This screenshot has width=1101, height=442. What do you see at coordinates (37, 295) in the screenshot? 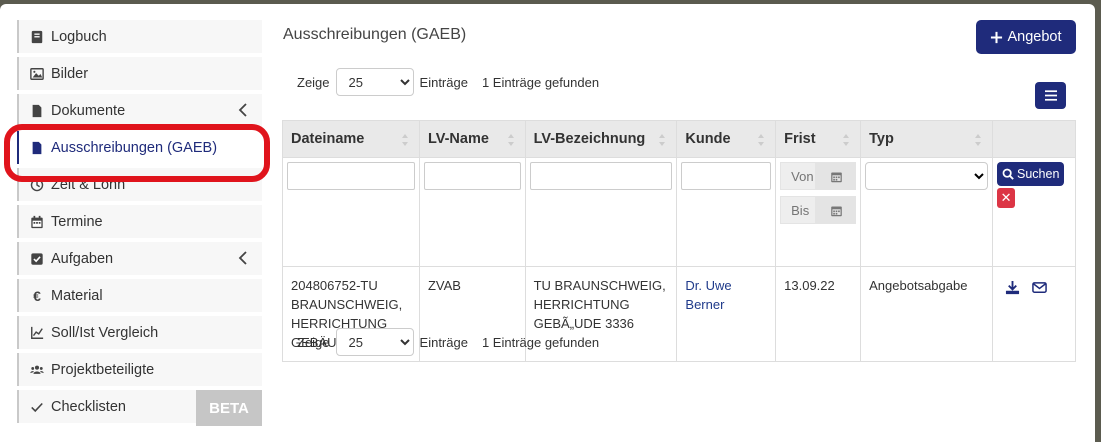
I see `euro-icon: €` at bounding box center [37, 295].